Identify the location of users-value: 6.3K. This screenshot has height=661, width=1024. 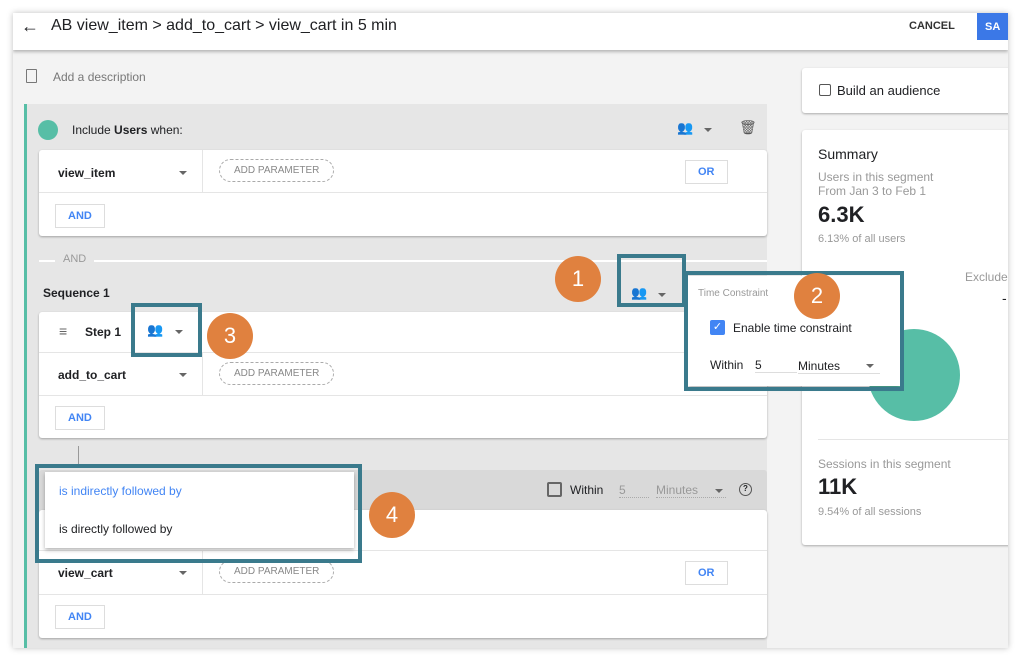
(841, 214).